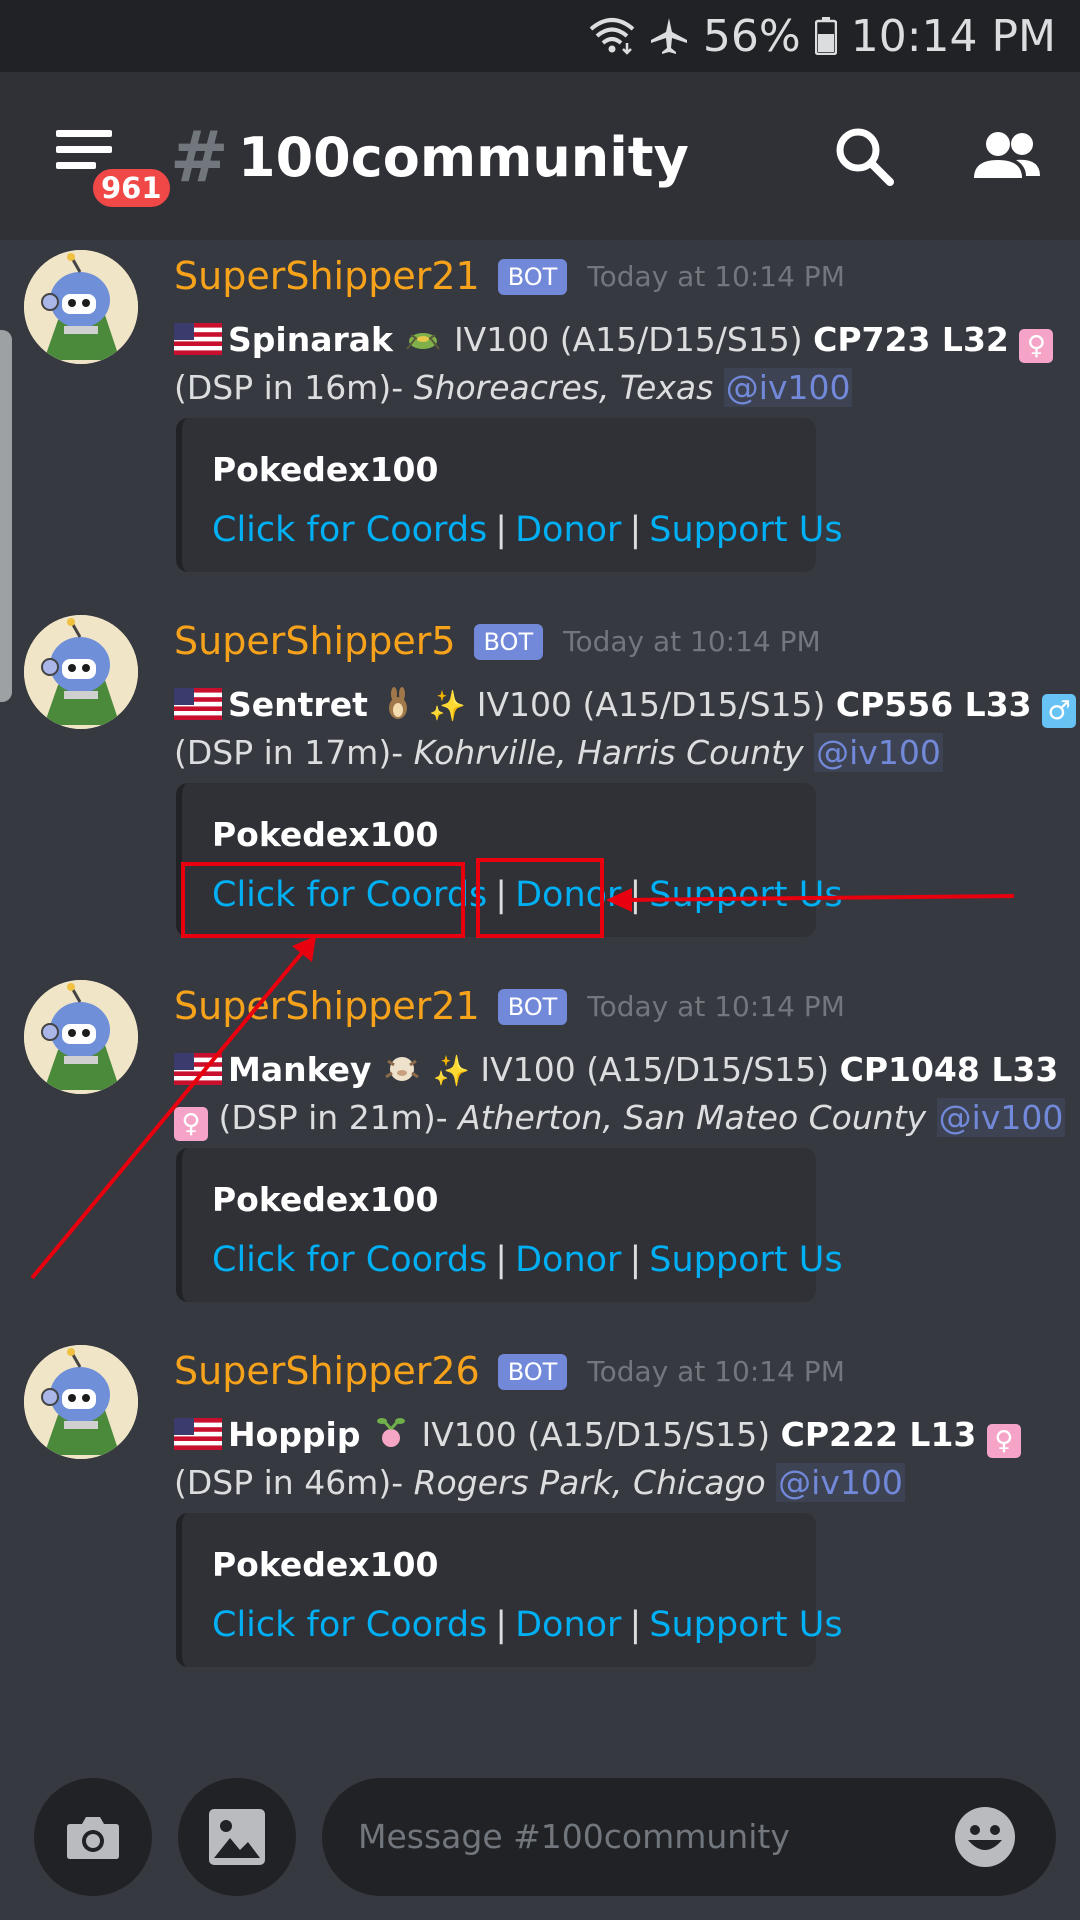 The height and width of the screenshot is (1920, 1080). I want to click on message-line-1: Hoppip IV100 (A15/D15/S15) CP222 L13 ♀, so click(597, 1436).